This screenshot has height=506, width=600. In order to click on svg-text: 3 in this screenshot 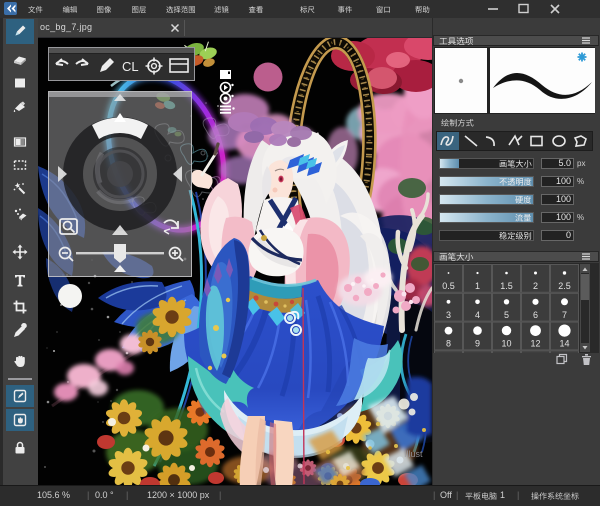, I will do `click(448, 315)`.